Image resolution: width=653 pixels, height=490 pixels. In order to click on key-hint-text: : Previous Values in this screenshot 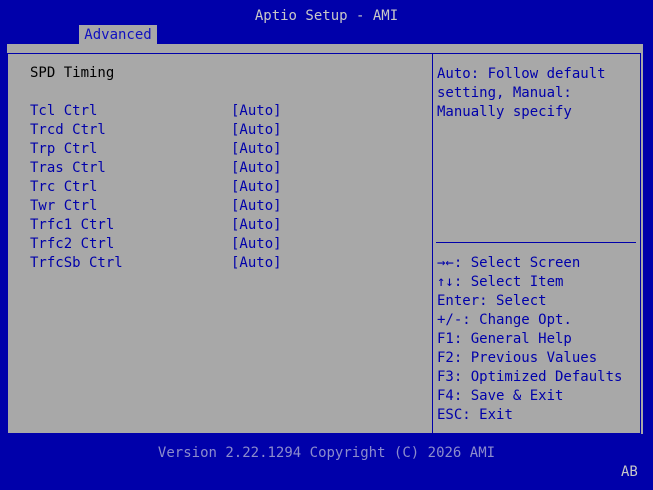, I will do `click(525, 358)`.